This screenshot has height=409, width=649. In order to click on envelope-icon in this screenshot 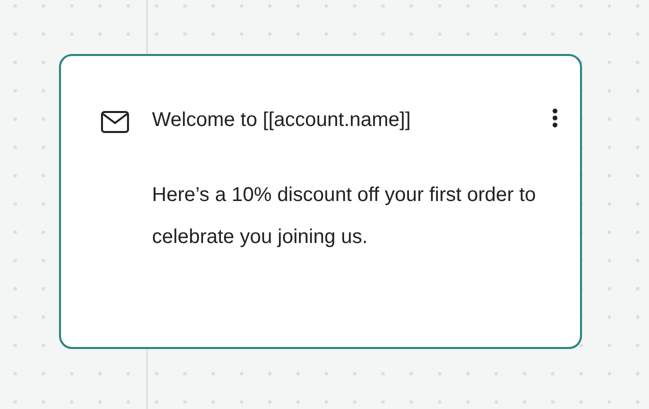, I will do `click(115, 122)`.